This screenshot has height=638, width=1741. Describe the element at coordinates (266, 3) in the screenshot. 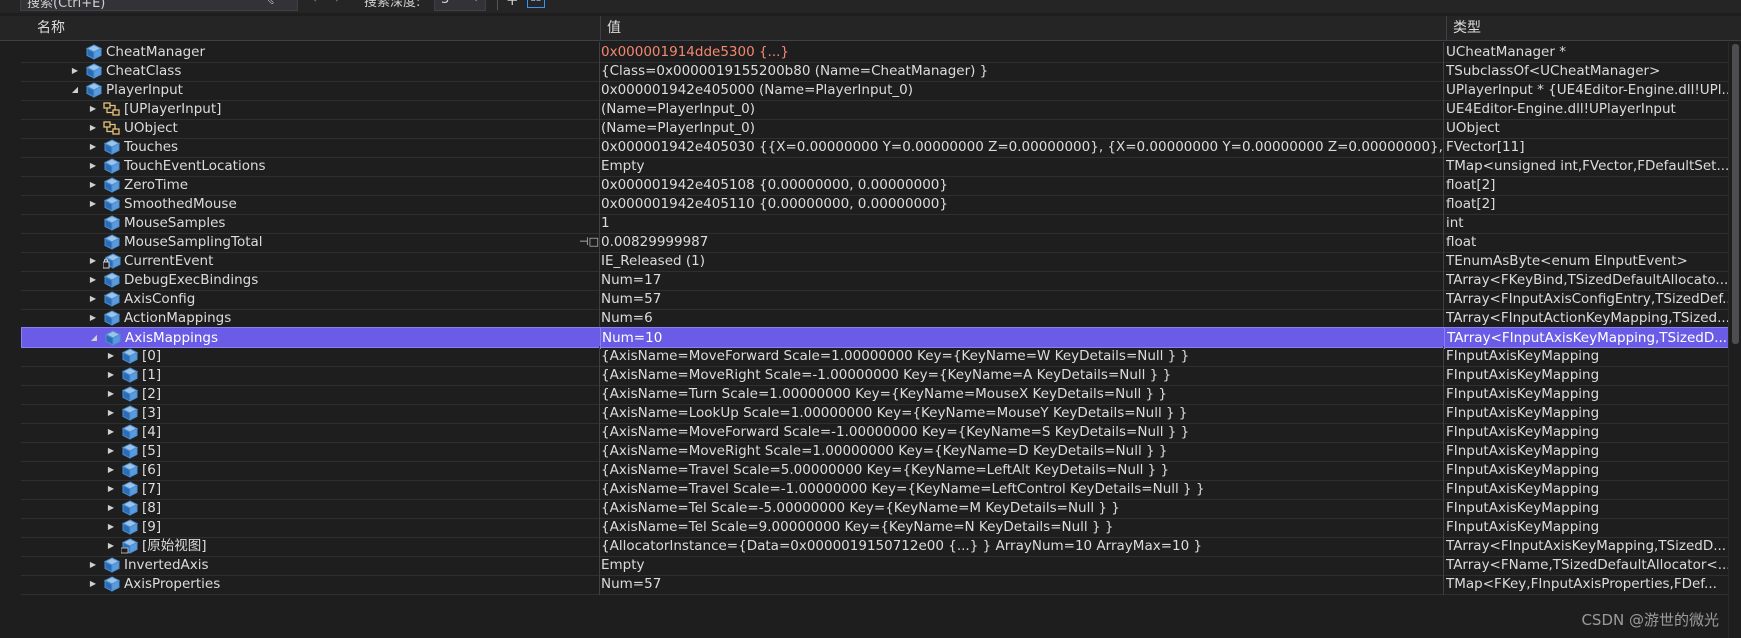

I see `search-icon: 🔍︎` at that location.